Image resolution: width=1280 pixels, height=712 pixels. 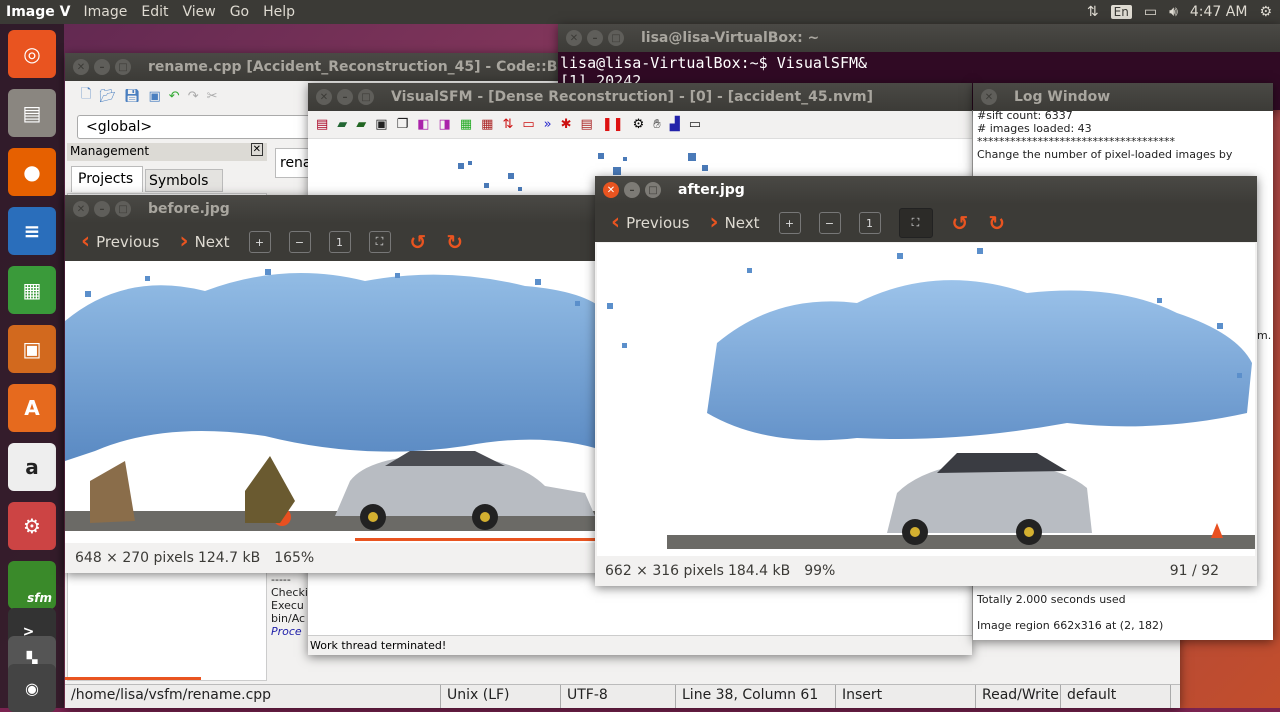 I want to click on new-file-icon: 🗋, so click(x=86, y=96).